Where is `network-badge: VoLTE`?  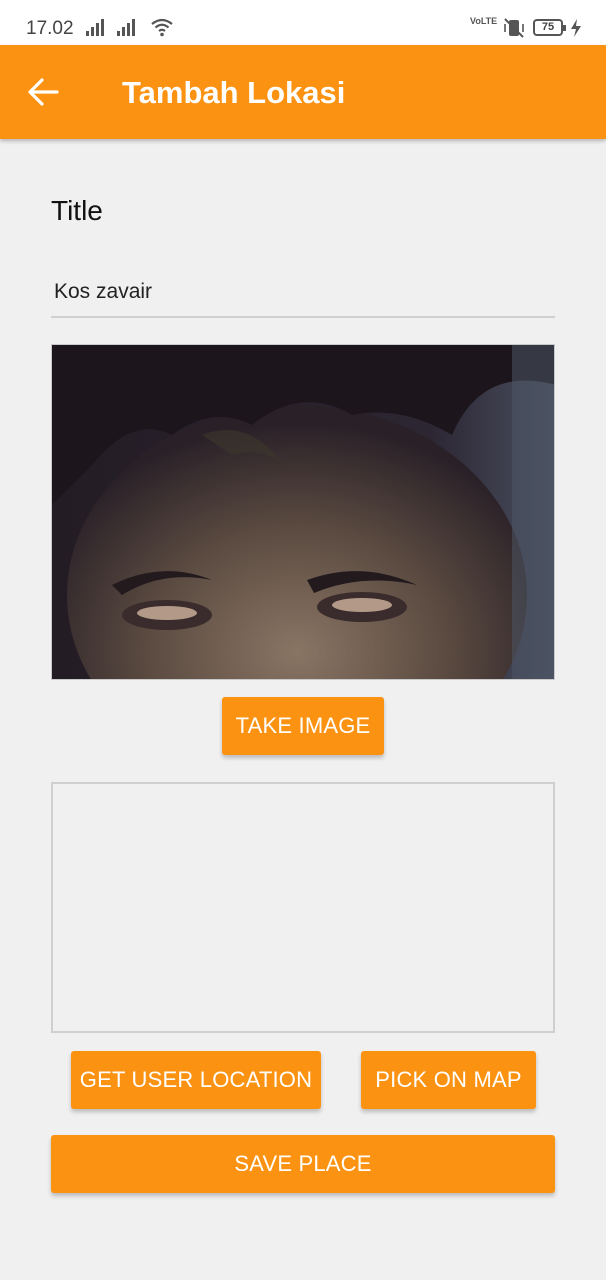
network-badge: VoLTE is located at coordinates (484, 21).